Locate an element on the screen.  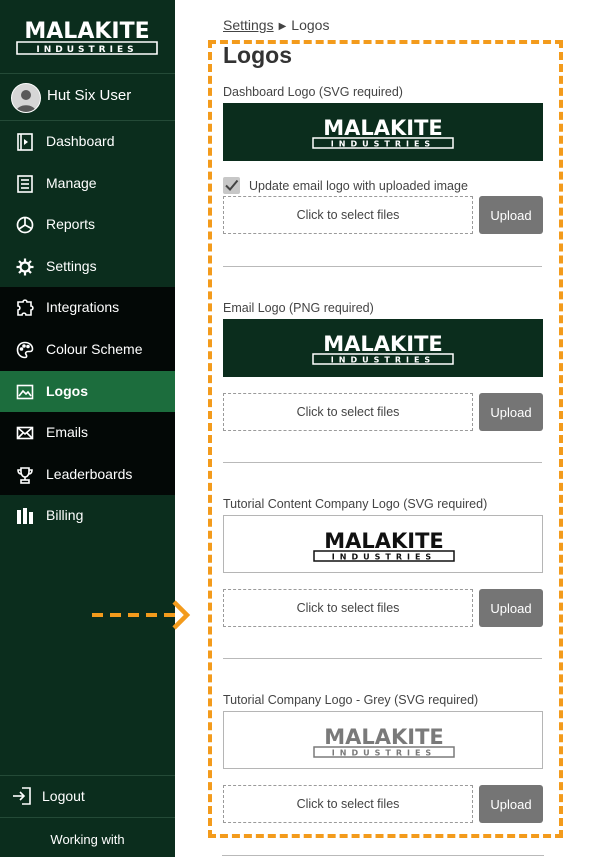
svg-text: MALAKITE is located at coordinates (86, 31).